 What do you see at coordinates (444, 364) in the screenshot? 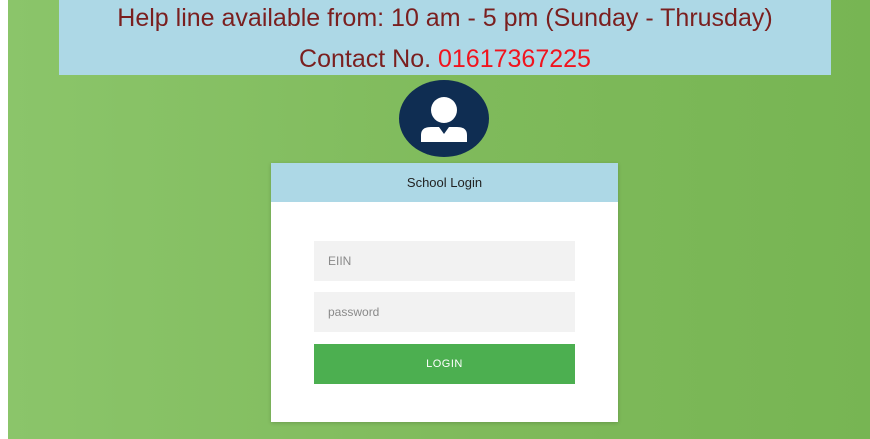
I see `login-button: LOGIN` at bounding box center [444, 364].